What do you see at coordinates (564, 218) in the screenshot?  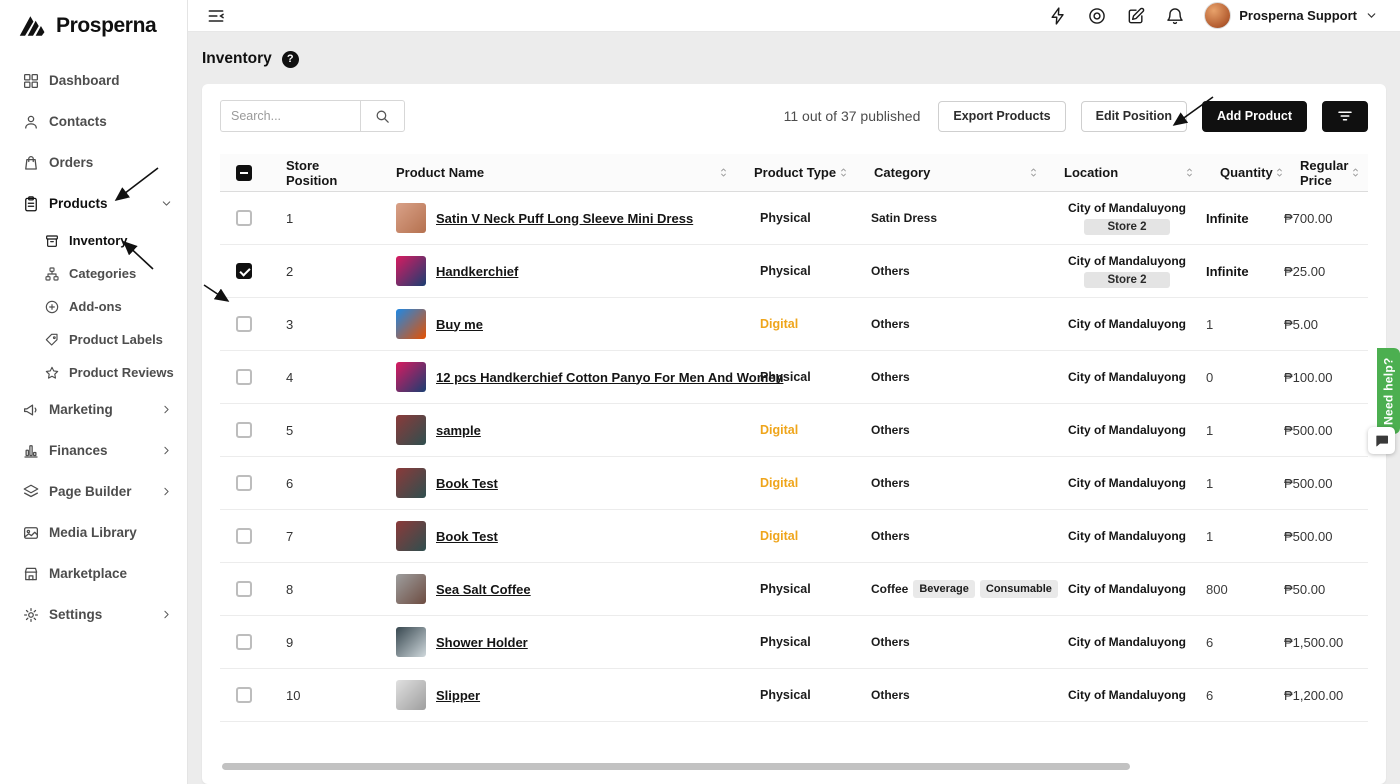 I see `product-name-link: Satin V Neck Puff Long Sleeve Mini Dress` at bounding box center [564, 218].